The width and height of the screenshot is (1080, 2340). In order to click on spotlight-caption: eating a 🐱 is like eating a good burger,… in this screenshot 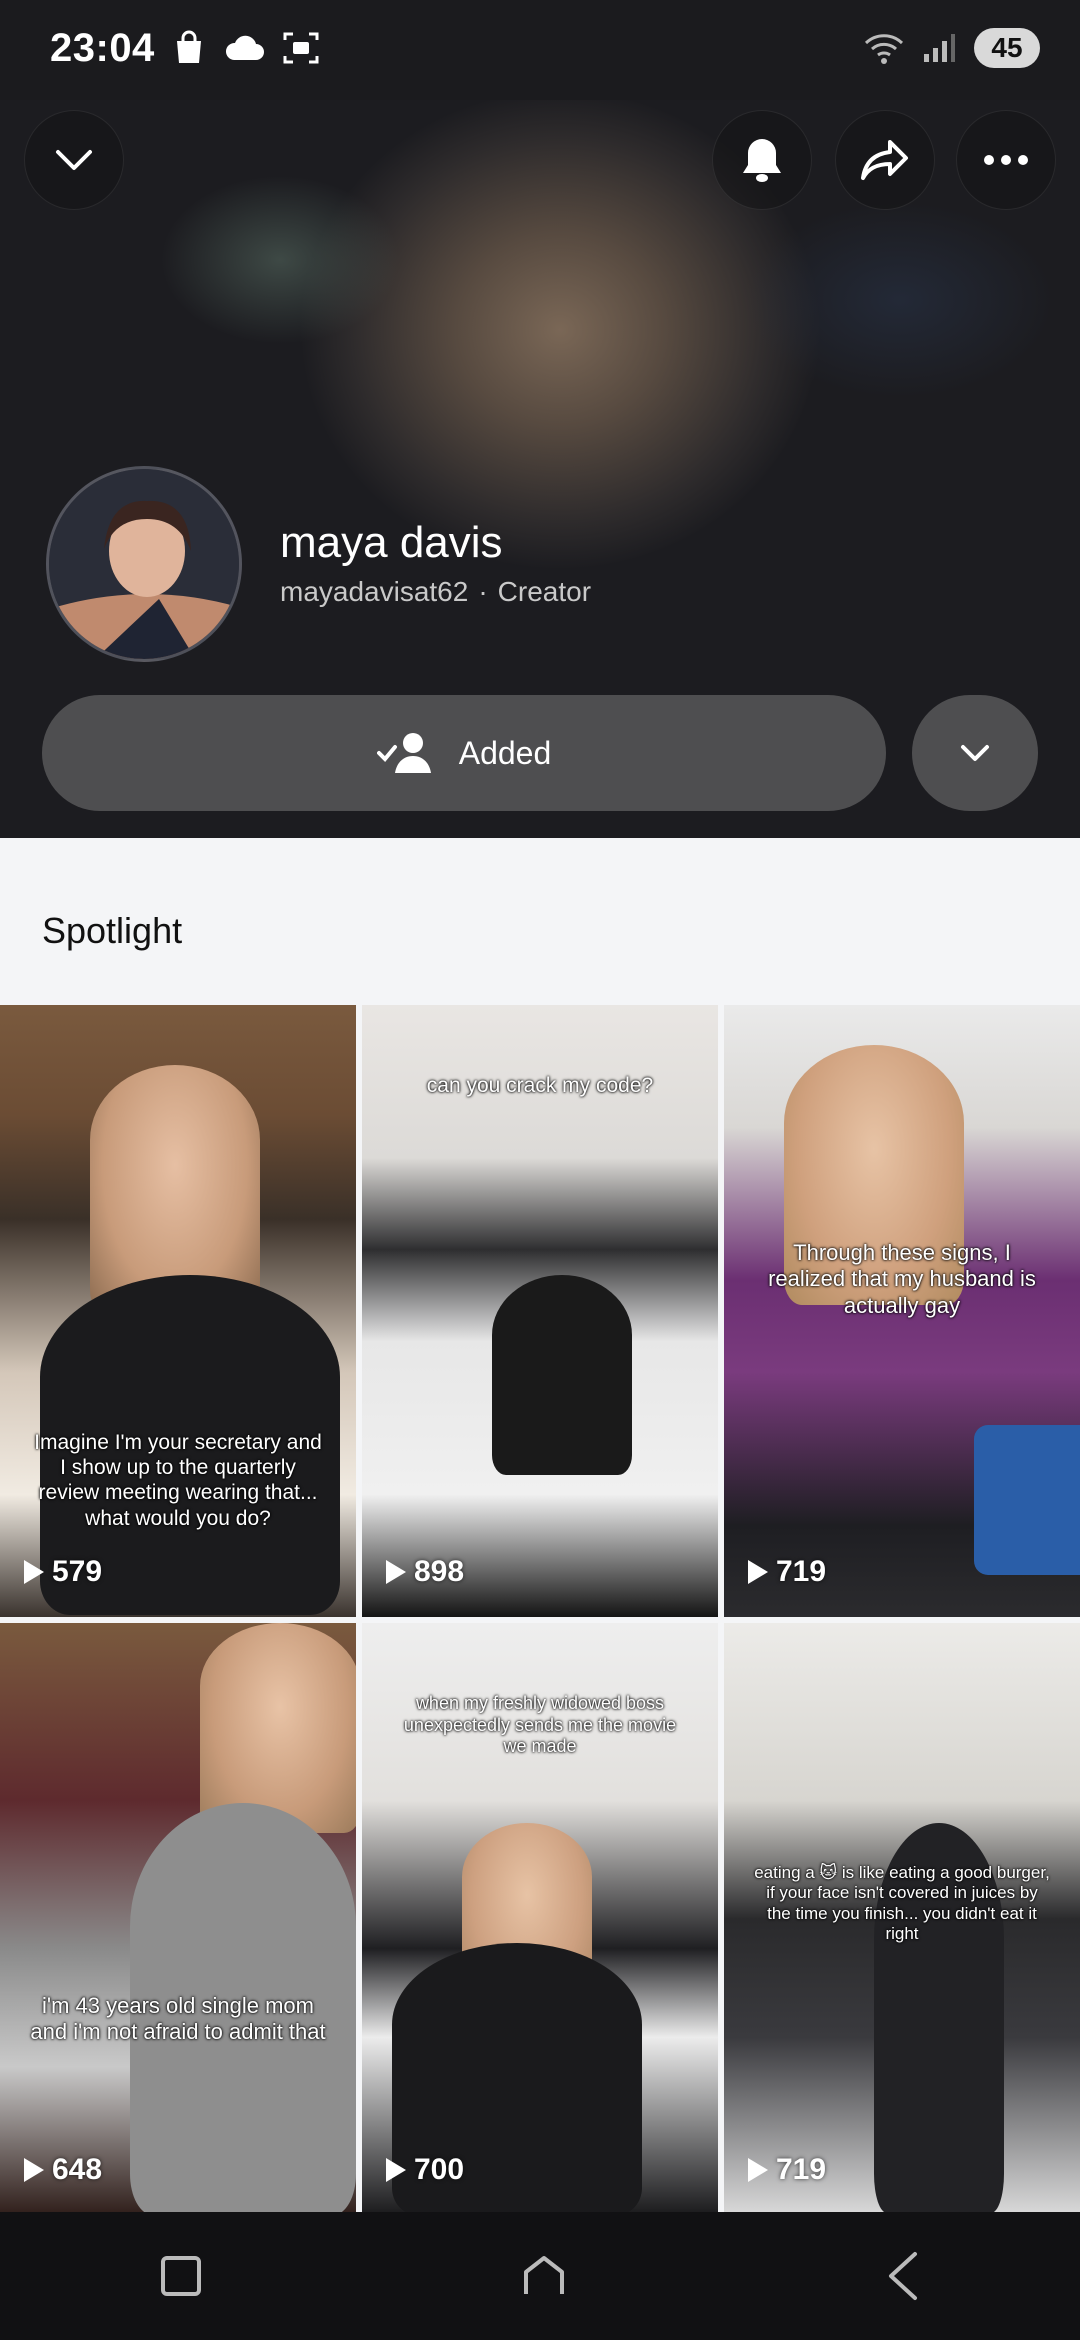, I will do `click(902, 1903)`.